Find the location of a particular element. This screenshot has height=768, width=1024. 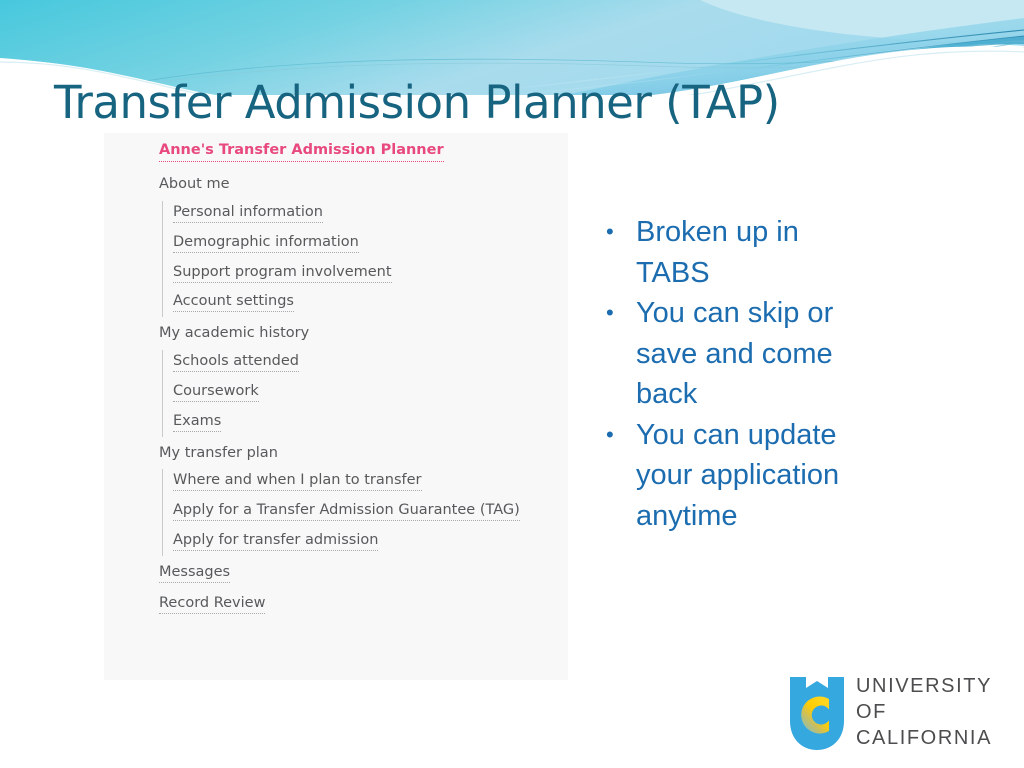

nav-item-label: Apply for transfer admission is located at coordinates (276, 542).